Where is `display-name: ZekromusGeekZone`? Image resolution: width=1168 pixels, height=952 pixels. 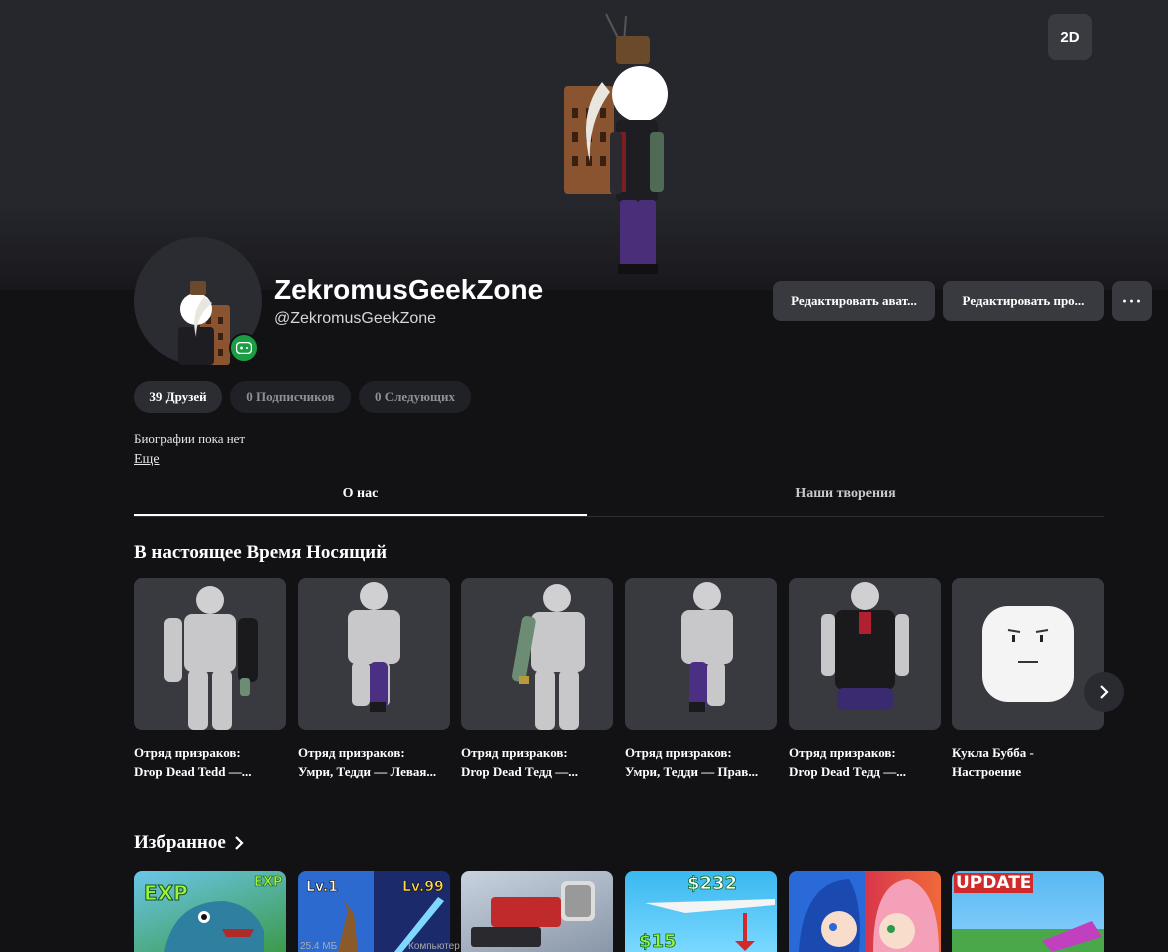
display-name: ZekromusGeekZone is located at coordinates (409, 289).